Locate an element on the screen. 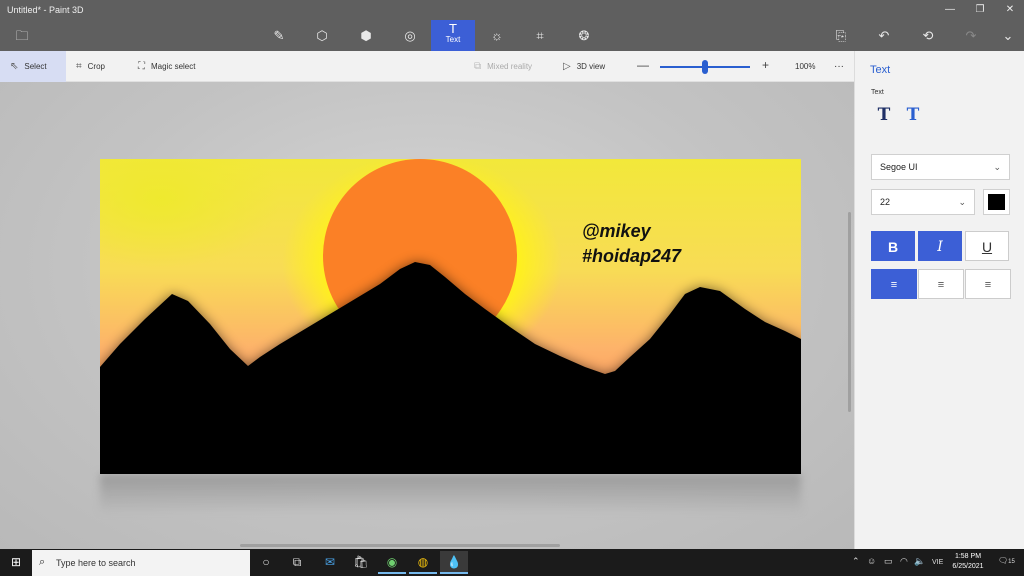  paint-3d-icon: 💧 is located at coordinates (454, 562).